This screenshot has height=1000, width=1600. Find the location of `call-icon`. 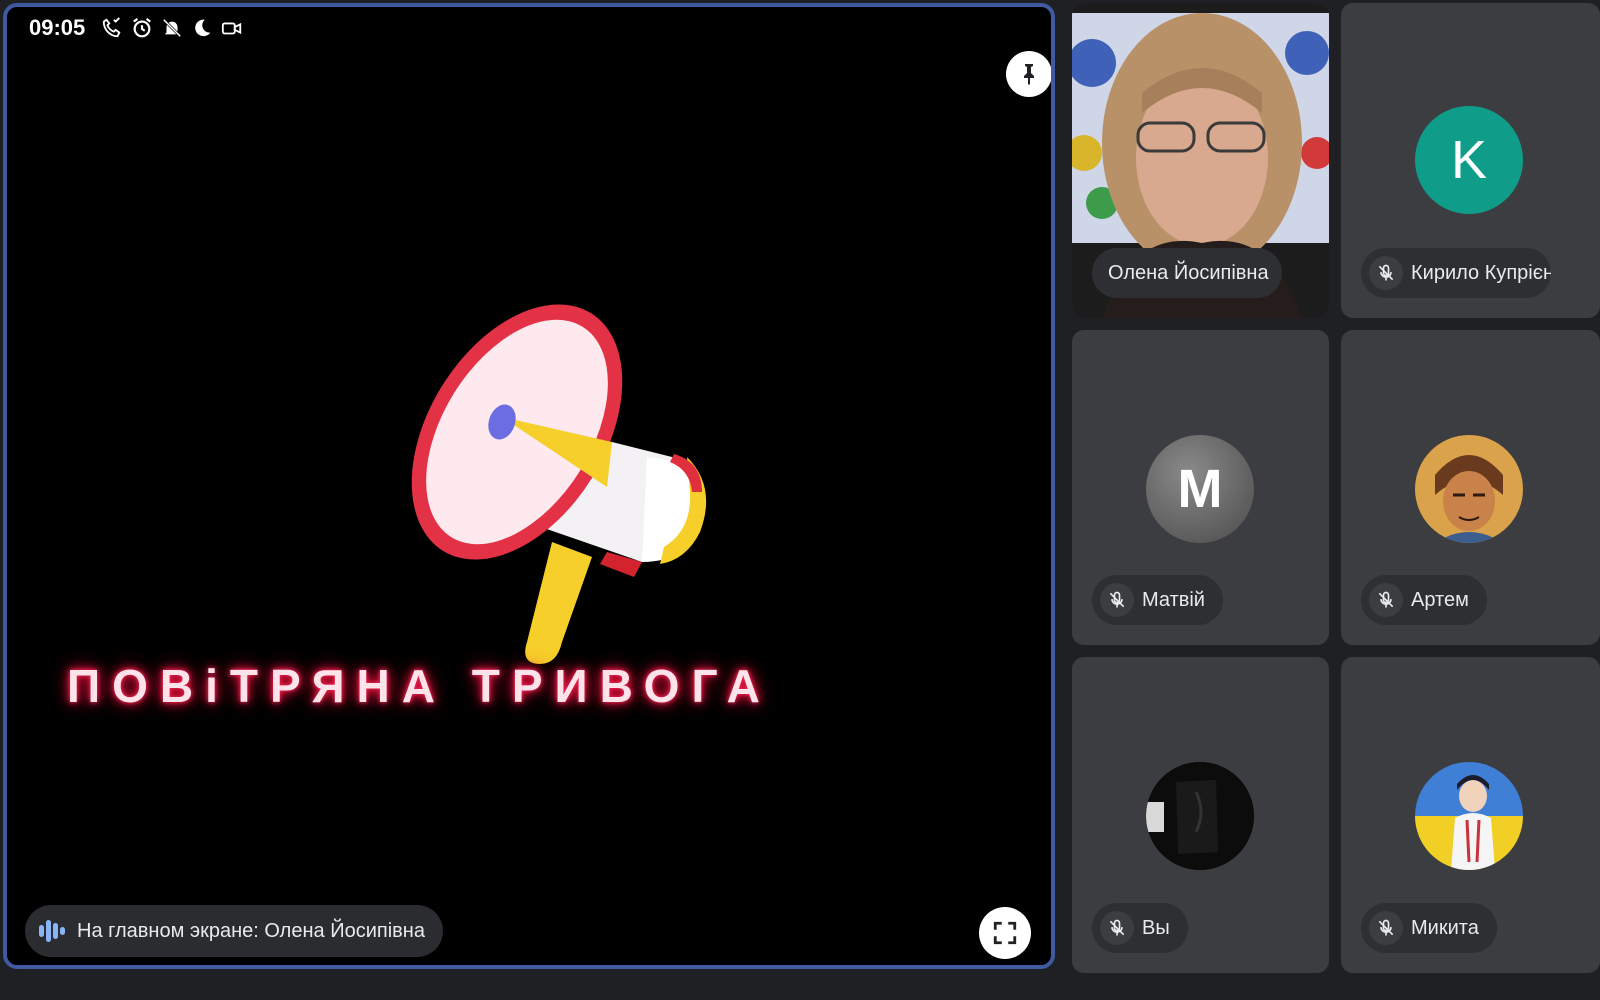

call-icon is located at coordinates (112, 27).